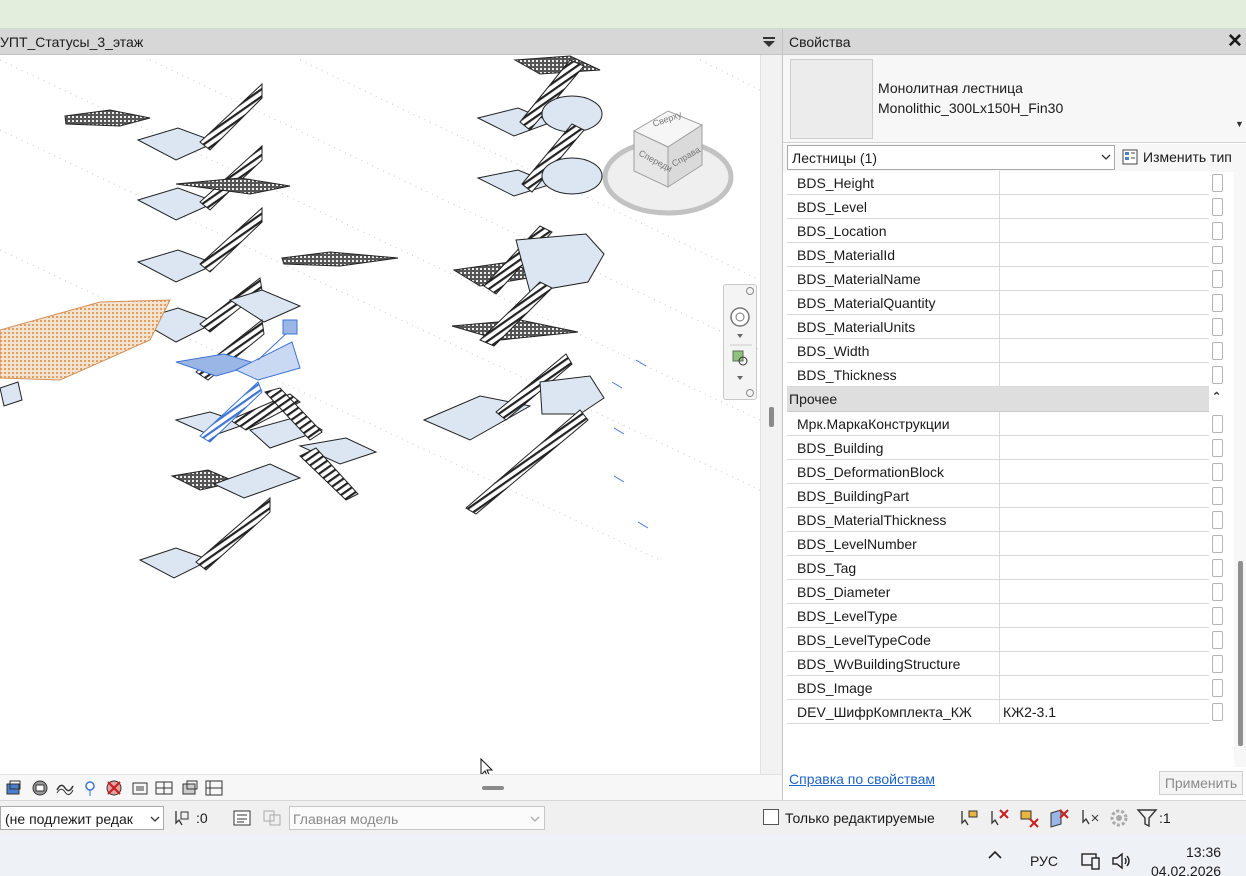 This screenshot has width=1246, height=876. Describe the element at coordinates (771, 417) in the screenshot. I see `view-vertical-scroll-thumb` at that location.